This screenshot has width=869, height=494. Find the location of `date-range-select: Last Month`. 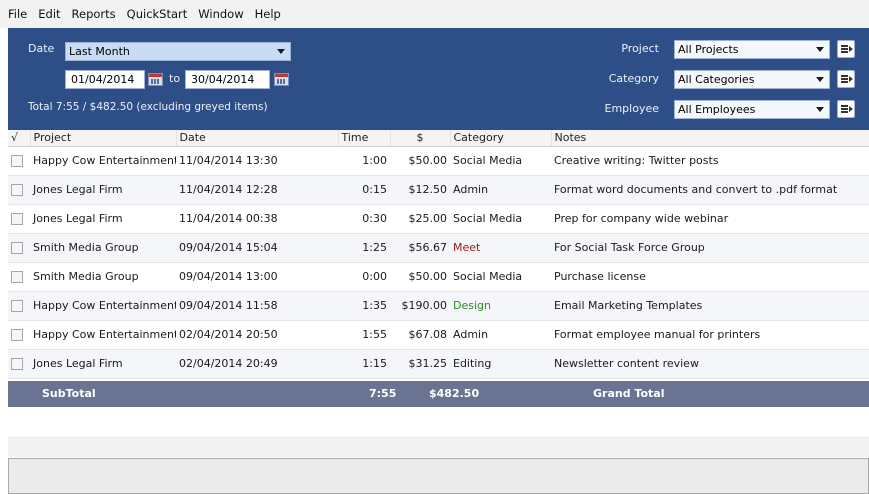

date-range-select: Last Month is located at coordinates (178, 51).